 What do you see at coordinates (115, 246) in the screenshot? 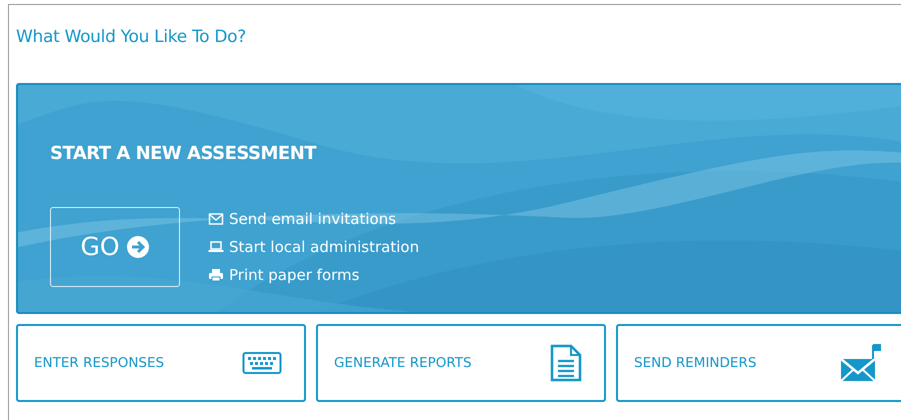
I see `go-button: GO` at bounding box center [115, 246].